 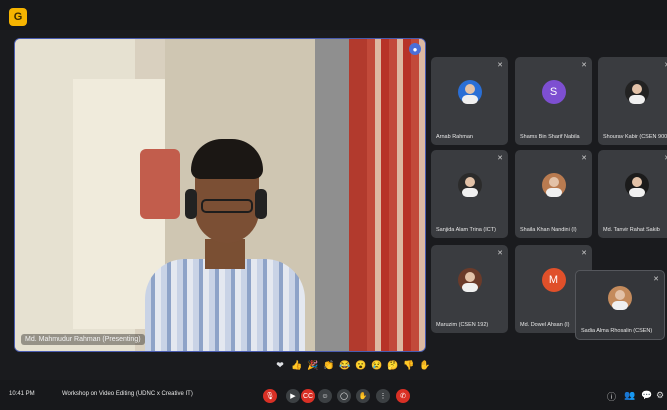 What do you see at coordinates (424, 365) in the screenshot?
I see `reaction-emoji: ✋` at bounding box center [424, 365].